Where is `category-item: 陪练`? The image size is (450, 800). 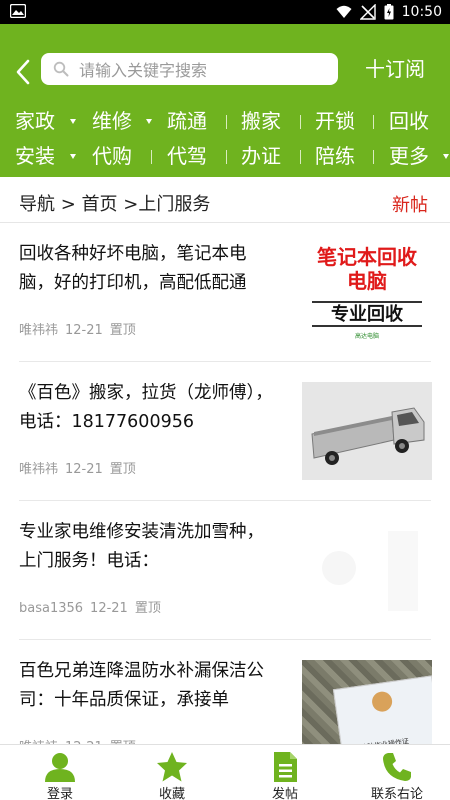
category-item: 陪练 is located at coordinates (335, 156).